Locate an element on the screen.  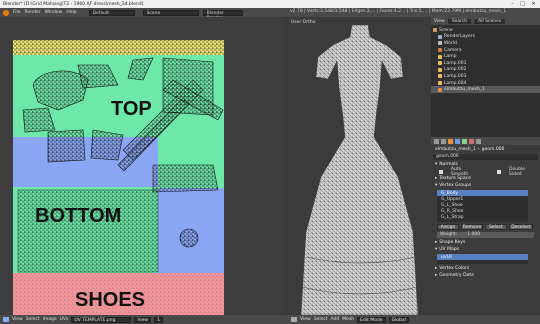
double-sided-label: Double Sided is located at coordinates (517, 171).